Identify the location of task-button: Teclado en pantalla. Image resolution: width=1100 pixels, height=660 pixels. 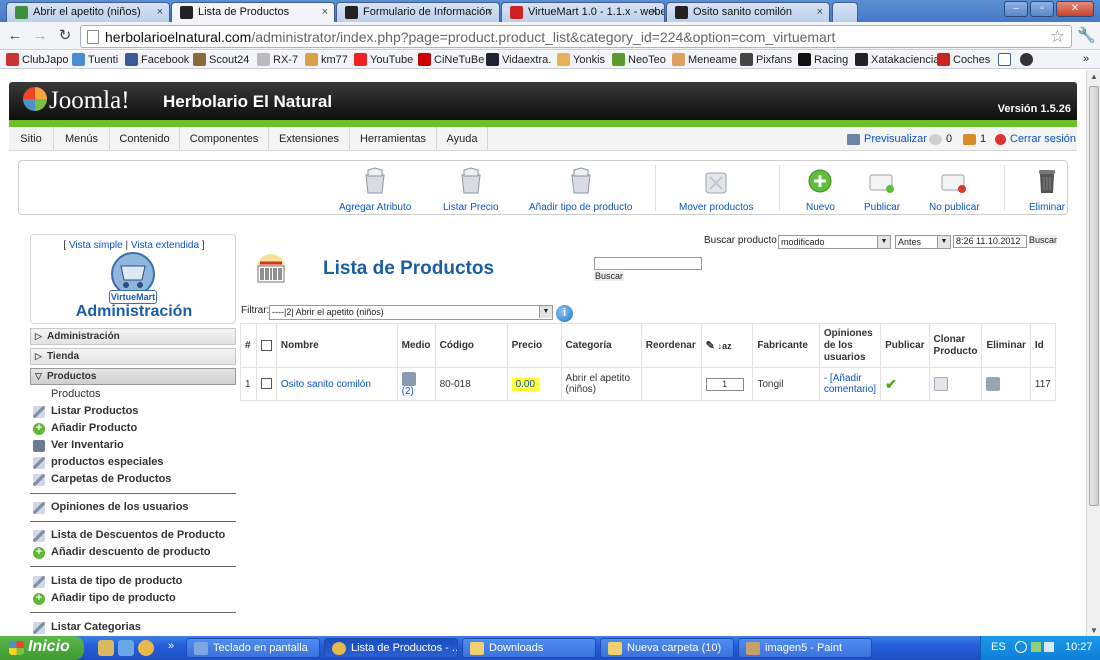
(253, 648).